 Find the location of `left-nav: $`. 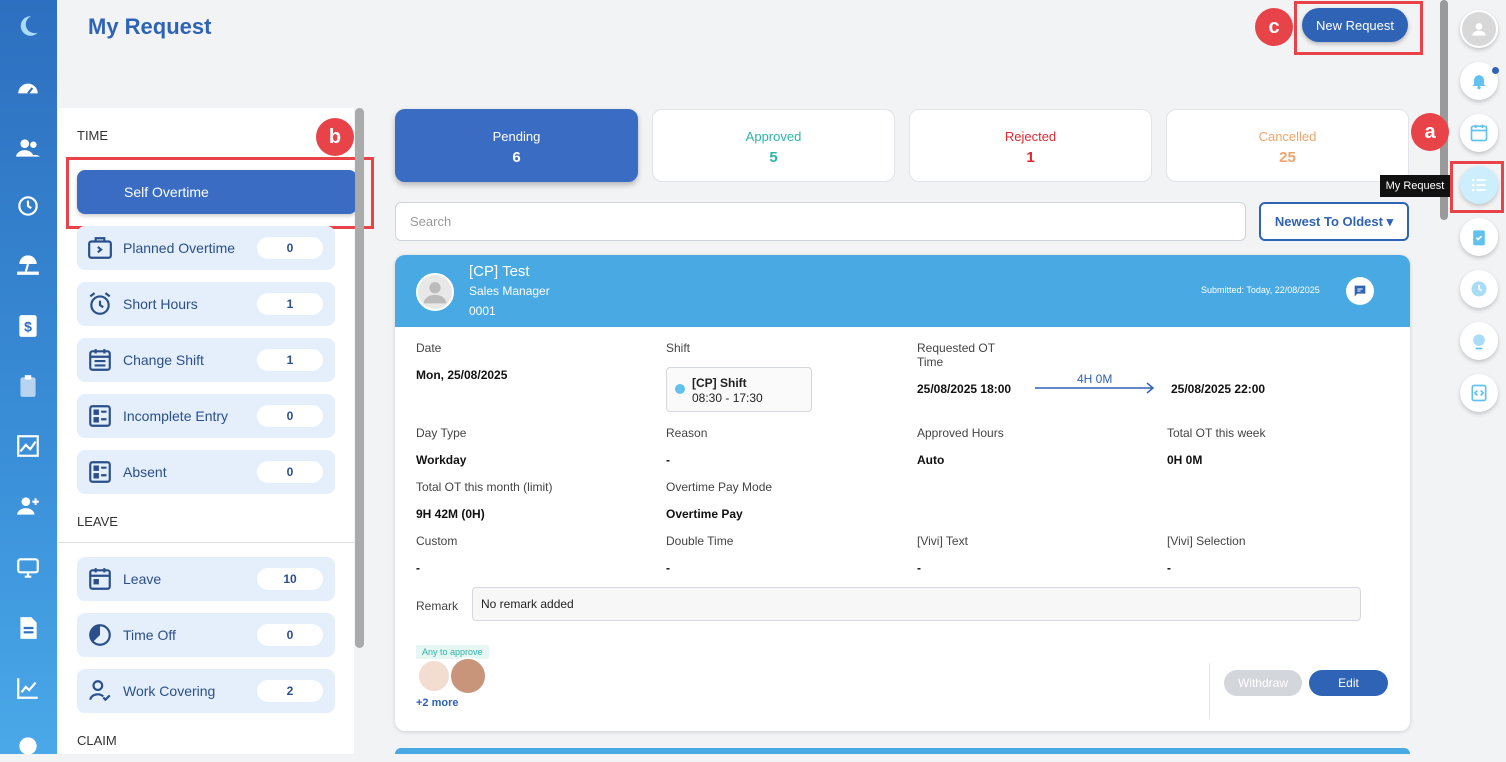

left-nav: $ is located at coordinates (28, 377).